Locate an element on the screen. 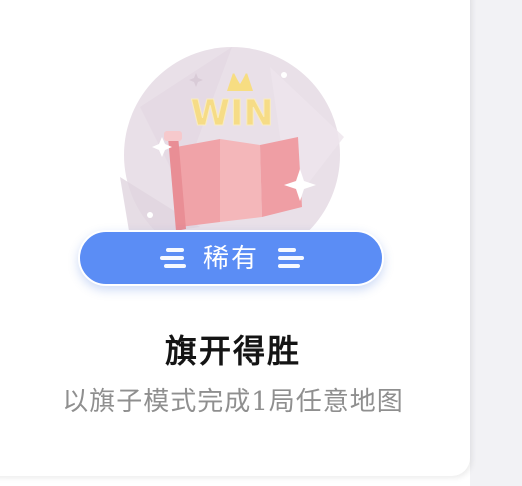 The width and height of the screenshot is (522, 486). stripes-right-icon is located at coordinates (291, 258).